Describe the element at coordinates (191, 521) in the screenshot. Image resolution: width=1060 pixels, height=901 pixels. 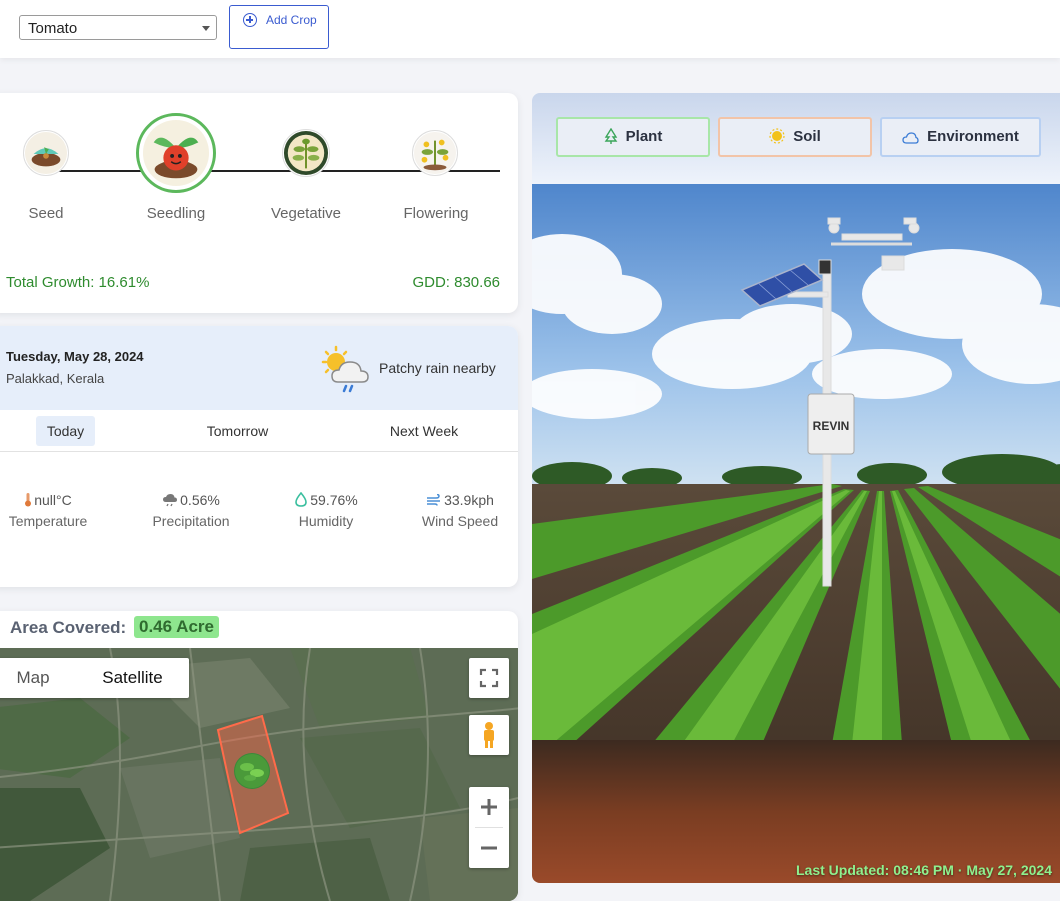
I see `precipitation-label: Precipitation` at that location.